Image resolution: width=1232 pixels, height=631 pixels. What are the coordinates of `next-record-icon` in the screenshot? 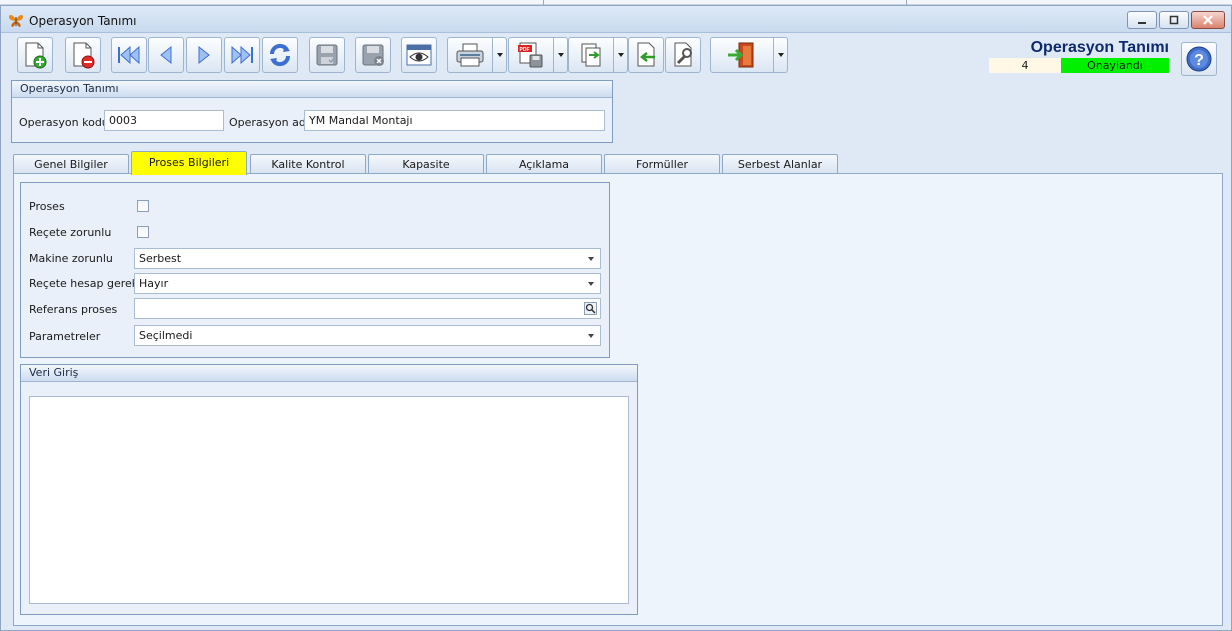 It's located at (204, 55).